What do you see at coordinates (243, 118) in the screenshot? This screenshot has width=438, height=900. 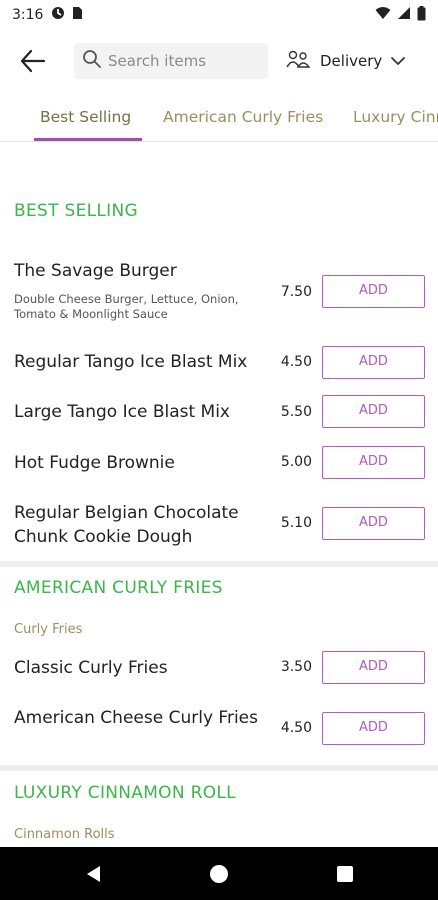 I see `tab-american-curly-fries: American Curly Fries` at bounding box center [243, 118].